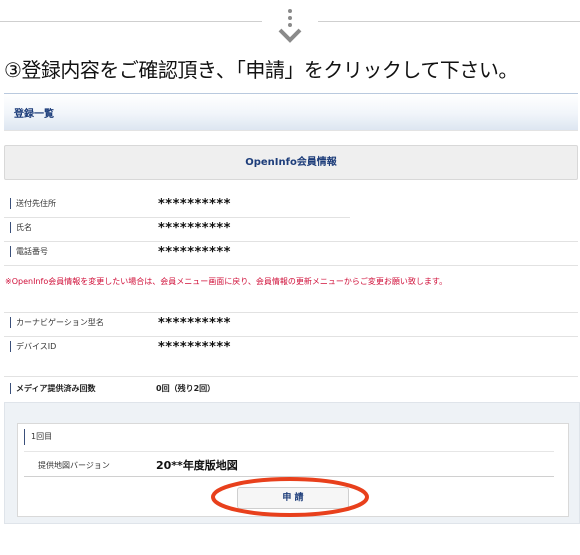 The width and height of the screenshot is (580, 555). I want to click on step-heading: ③登録内容をご確認頂き､「申請」をクリックして下さい。, so click(261, 70).